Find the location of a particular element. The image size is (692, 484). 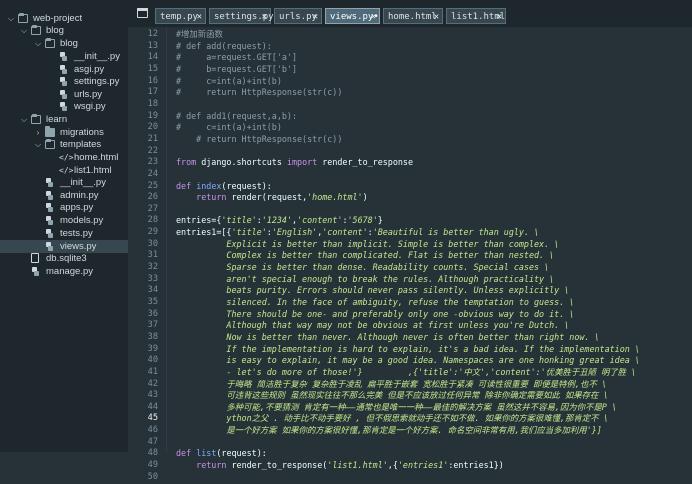

sidebar-item: ⌵ learn is located at coordinates (64, 119).